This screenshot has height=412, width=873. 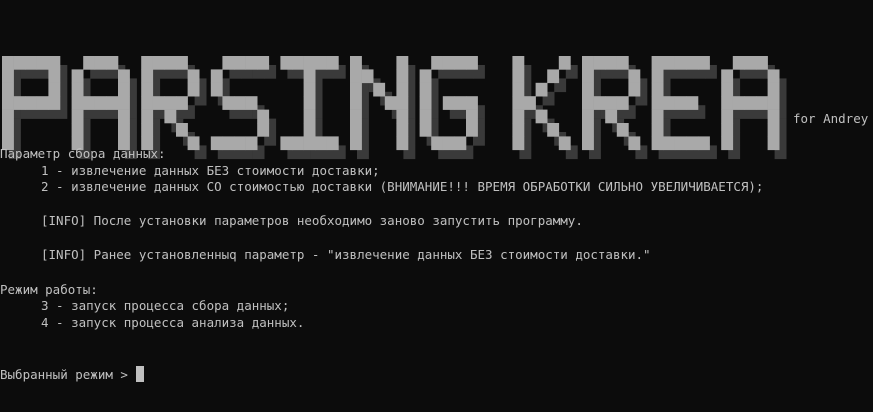 I want to click on text-cursor, so click(x=140, y=374).